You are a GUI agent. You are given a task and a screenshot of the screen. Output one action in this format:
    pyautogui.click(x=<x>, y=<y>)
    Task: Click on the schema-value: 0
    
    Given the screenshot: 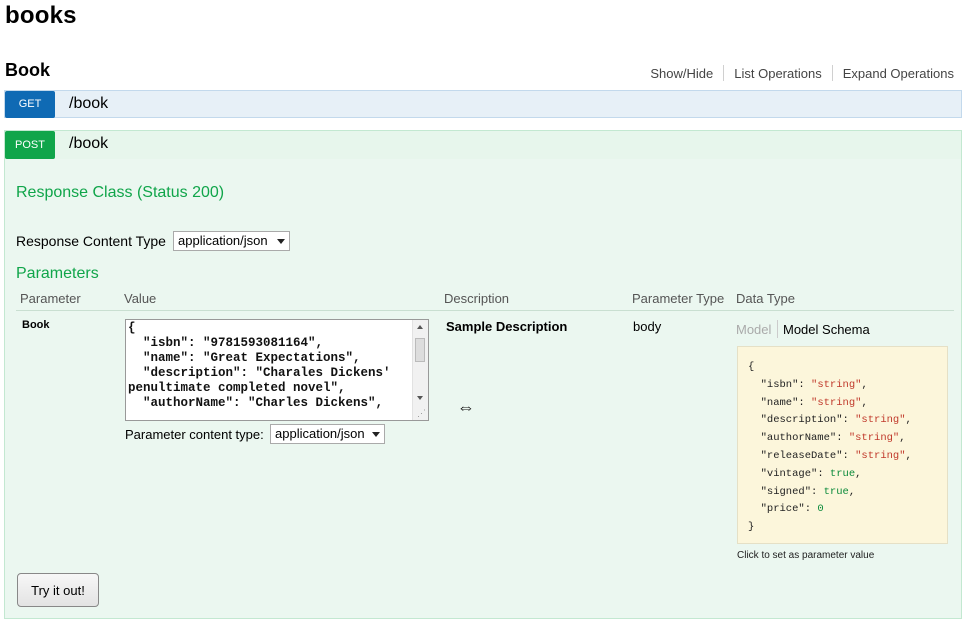 What is the action you would take?
    pyautogui.click(x=820, y=509)
    